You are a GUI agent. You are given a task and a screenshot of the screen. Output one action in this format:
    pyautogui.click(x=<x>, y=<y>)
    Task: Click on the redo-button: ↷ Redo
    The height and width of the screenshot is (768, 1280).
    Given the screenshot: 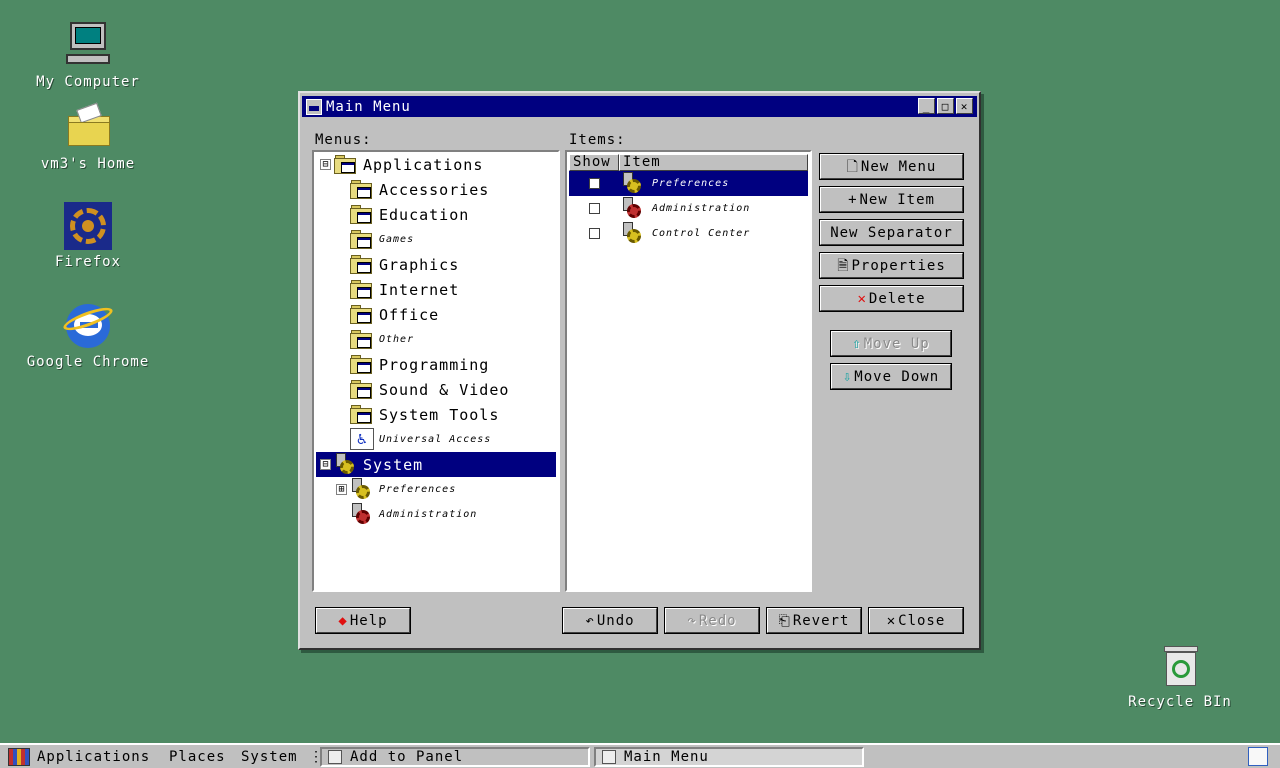 What is the action you would take?
    pyautogui.click(x=712, y=620)
    